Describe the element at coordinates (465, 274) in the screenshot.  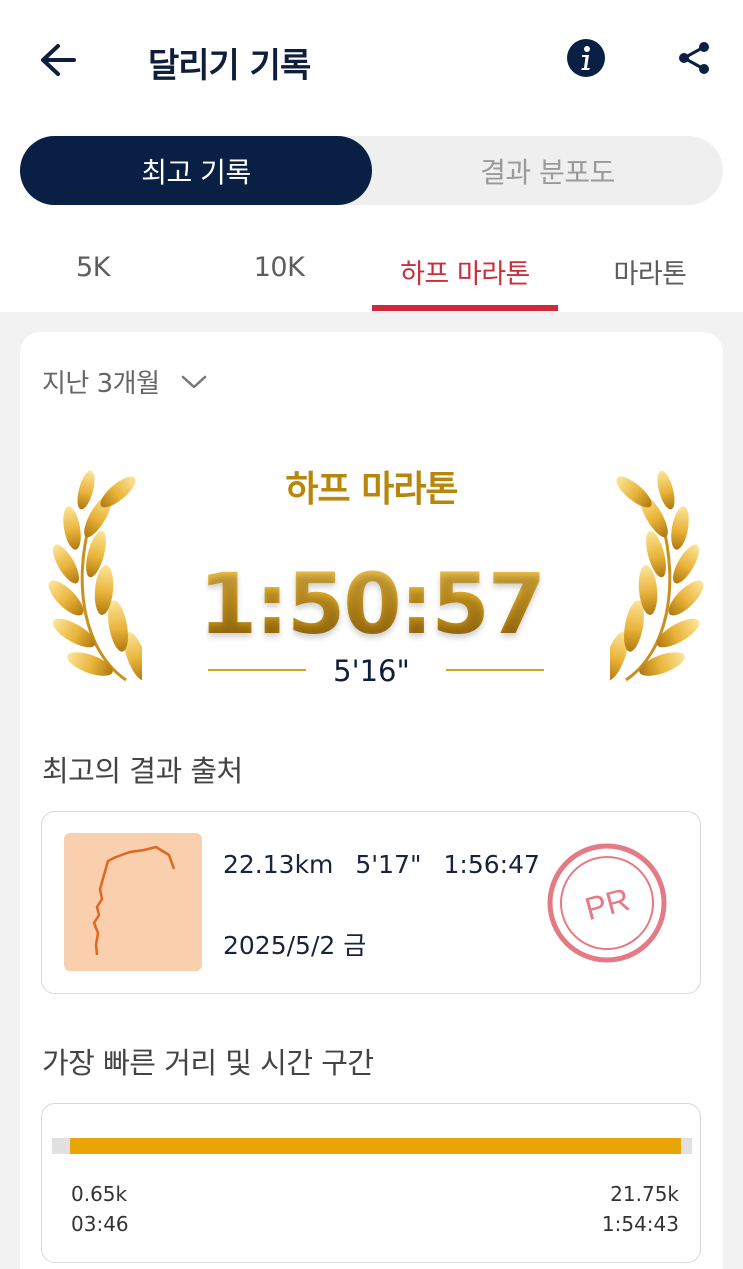
I see `tab-half-marathon: 하프 마라톤` at that location.